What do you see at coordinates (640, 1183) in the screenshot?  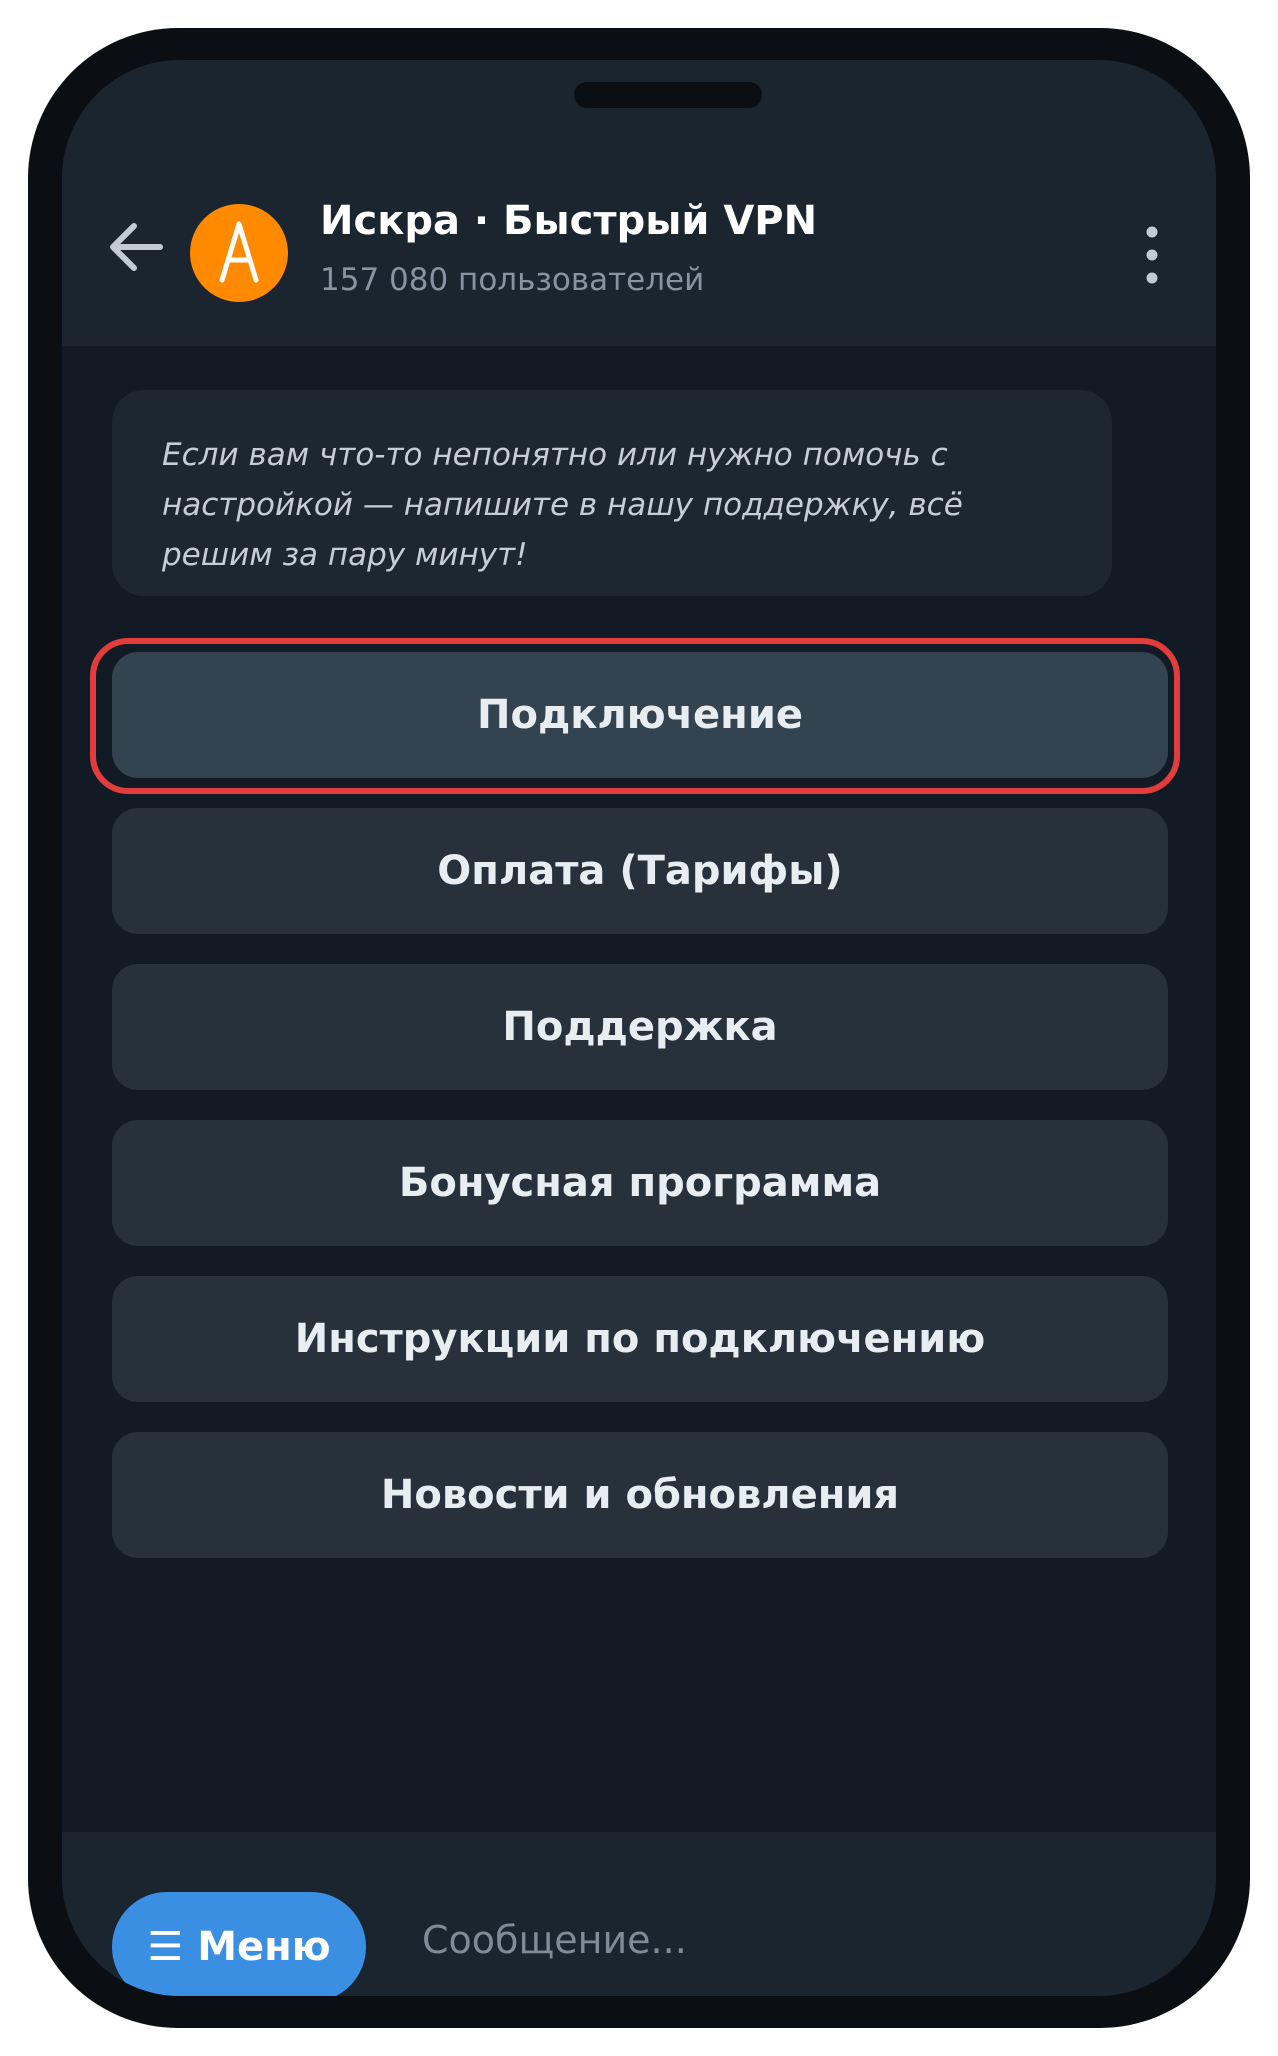 I see `bonus-program-button: Бонусная программа` at bounding box center [640, 1183].